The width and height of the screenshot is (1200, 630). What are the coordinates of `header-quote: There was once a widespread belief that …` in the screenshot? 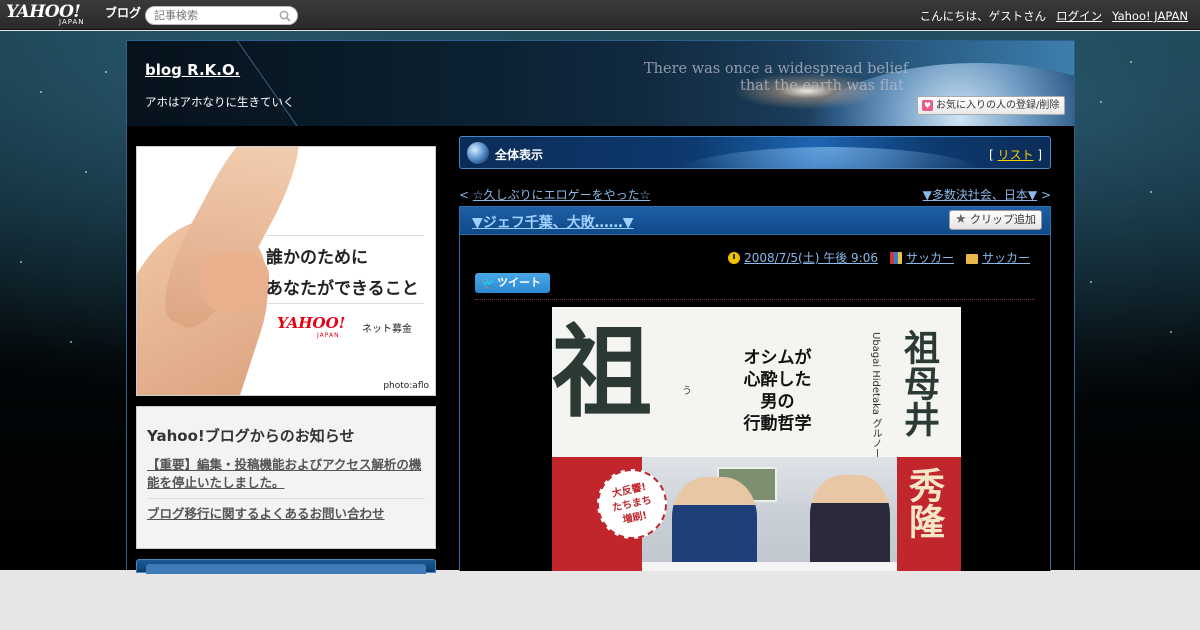 It's located at (776, 78).